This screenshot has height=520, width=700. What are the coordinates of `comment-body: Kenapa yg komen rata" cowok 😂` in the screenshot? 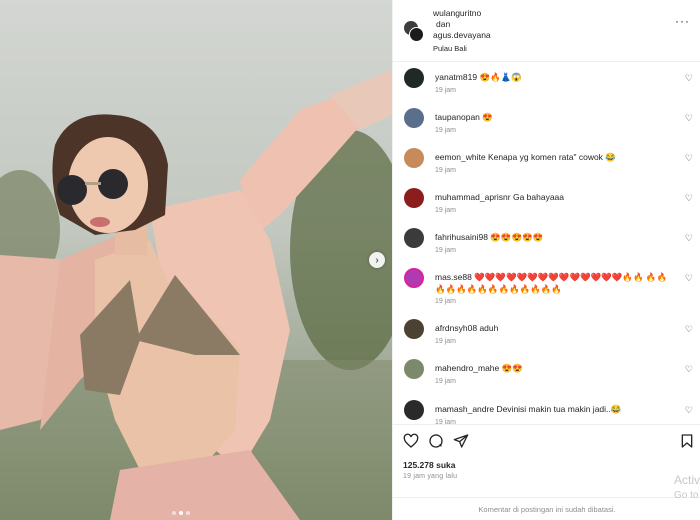 It's located at (551, 157).